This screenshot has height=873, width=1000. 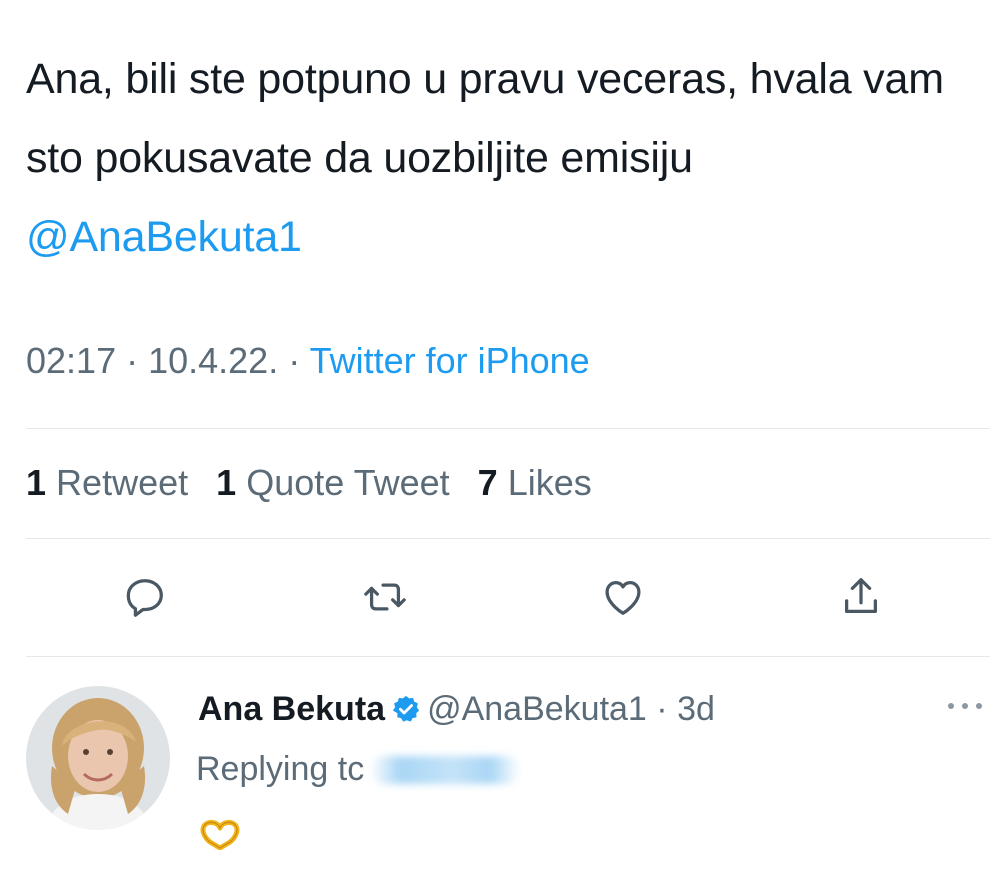 I want to click on share-icon, so click(x=861, y=596).